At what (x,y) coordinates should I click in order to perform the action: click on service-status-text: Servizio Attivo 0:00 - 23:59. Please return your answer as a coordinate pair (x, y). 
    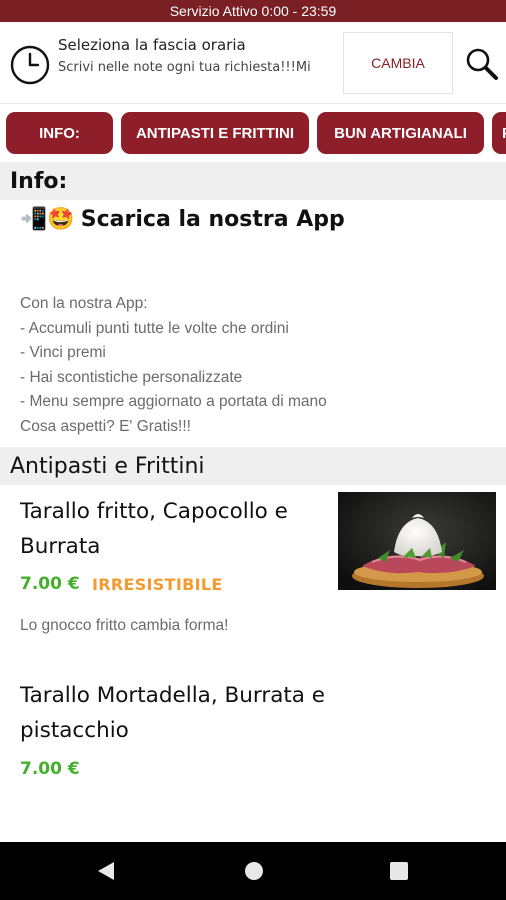
    Looking at the image, I should click on (253, 11).